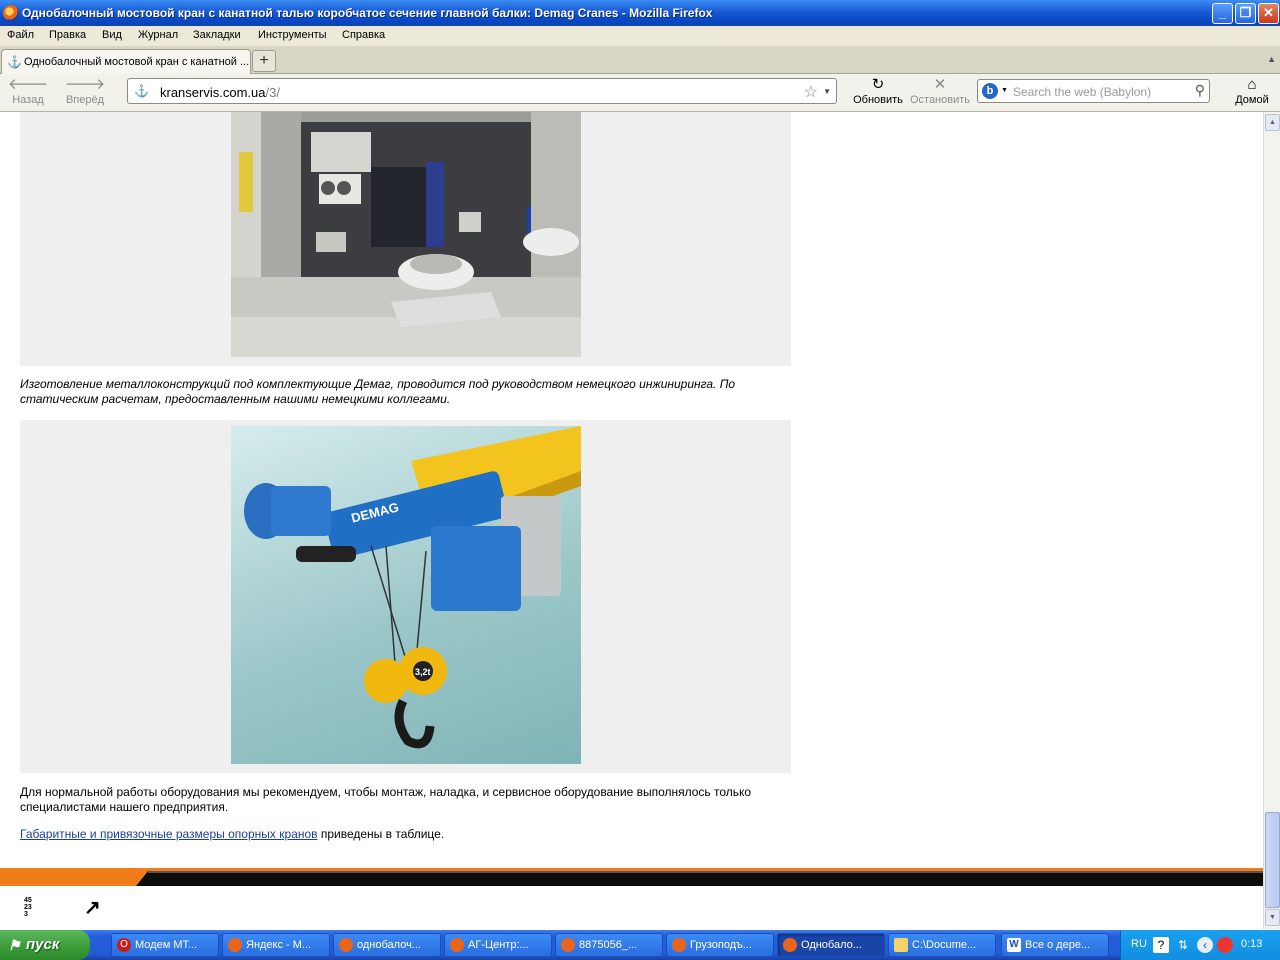 This screenshot has width=1280, height=960. What do you see at coordinates (292, 35) in the screenshot?
I see `menu-tools: Инструменты` at bounding box center [292, 35].